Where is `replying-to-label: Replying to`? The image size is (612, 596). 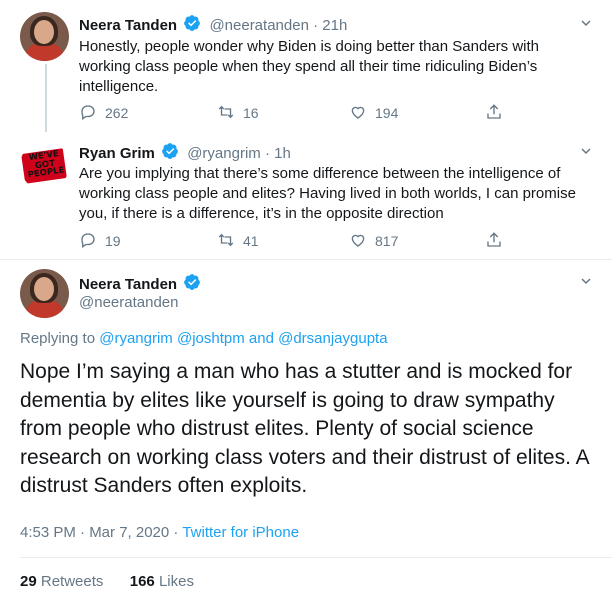
replying-to-label: Replying to is located at coordinates (58, 338).